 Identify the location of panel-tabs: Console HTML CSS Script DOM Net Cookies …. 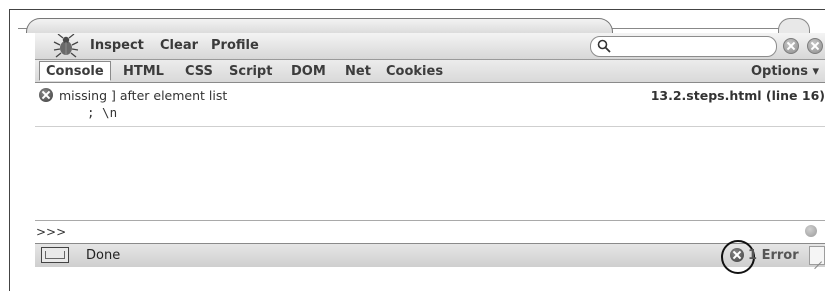
(430, 71).